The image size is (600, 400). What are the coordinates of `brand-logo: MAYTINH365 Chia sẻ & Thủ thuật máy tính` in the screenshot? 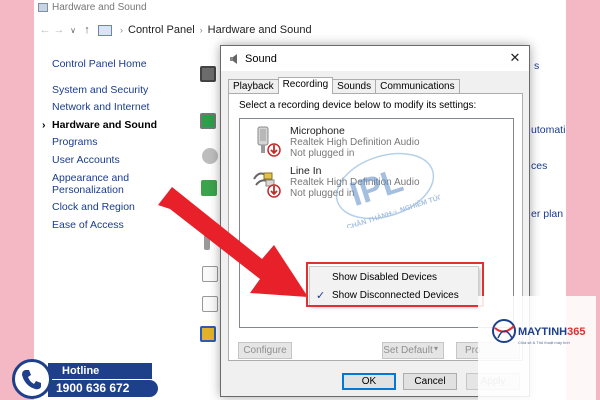 It's located at (537, 348).